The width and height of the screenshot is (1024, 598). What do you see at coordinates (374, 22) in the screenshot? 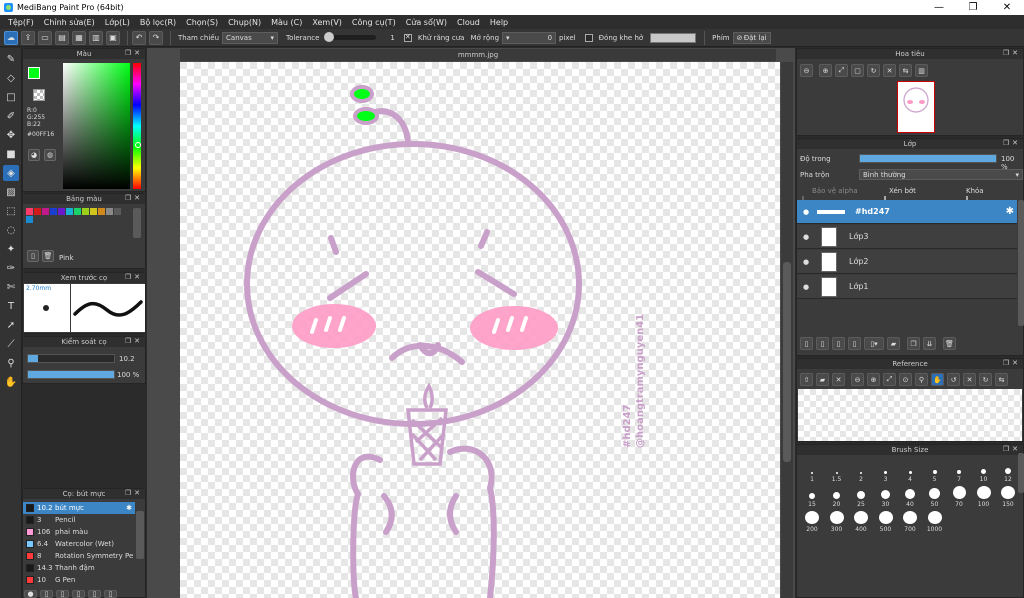
I see `menu-tools: Công cụ(T)` at bounding box center [374, 22].